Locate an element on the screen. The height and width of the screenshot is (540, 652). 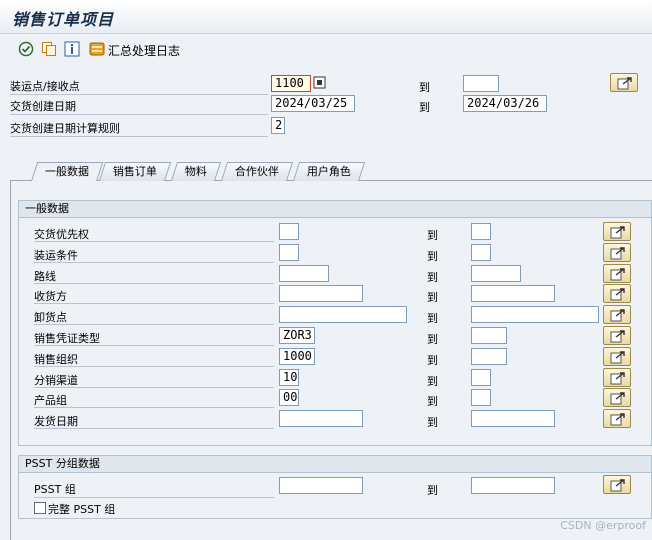
psst-group-label: PSST 组 is located at coordinates (55, 489).